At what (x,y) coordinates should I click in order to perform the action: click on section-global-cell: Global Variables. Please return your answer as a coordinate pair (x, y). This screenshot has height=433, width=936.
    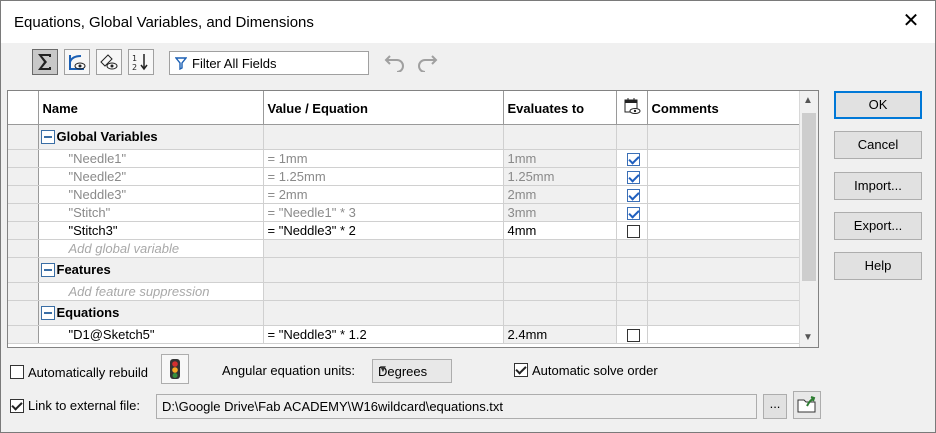
    Looking at the image, I should click on (151, 137).